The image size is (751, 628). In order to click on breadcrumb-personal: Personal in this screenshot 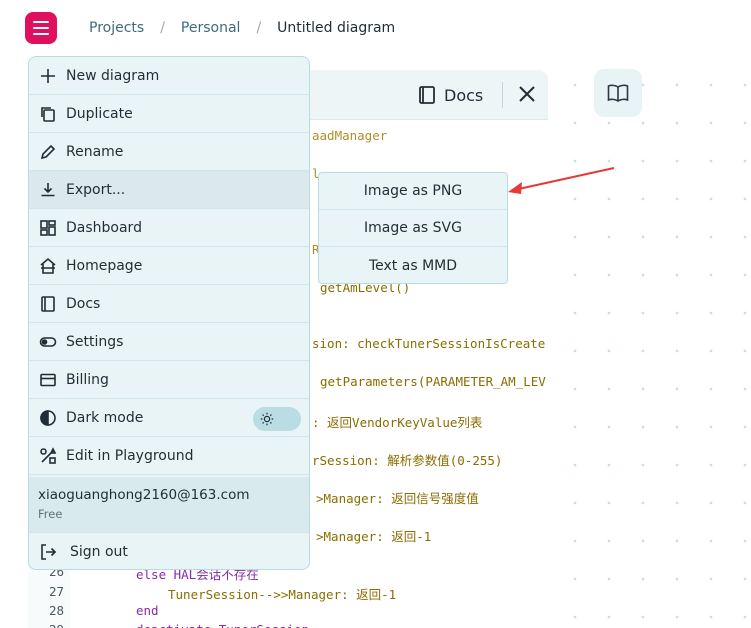, I will do `click(211, 28)`.